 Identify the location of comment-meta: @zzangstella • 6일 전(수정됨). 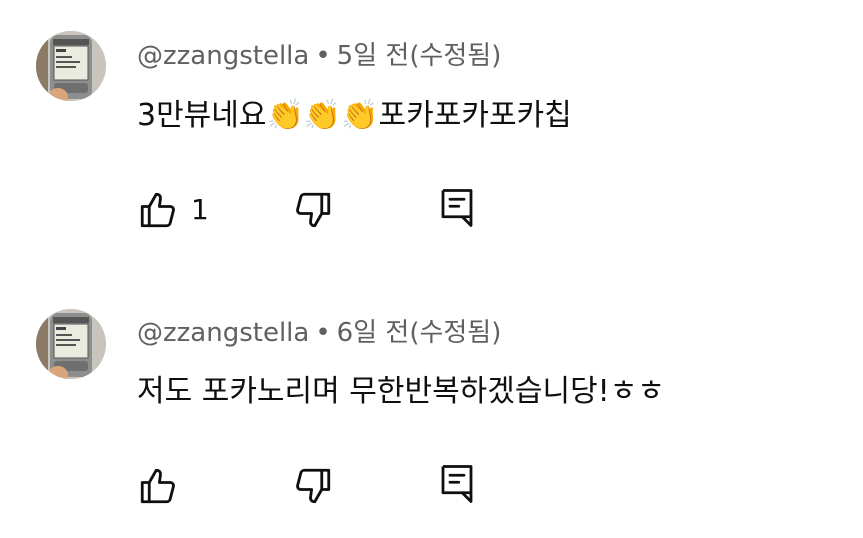
(319, 333).